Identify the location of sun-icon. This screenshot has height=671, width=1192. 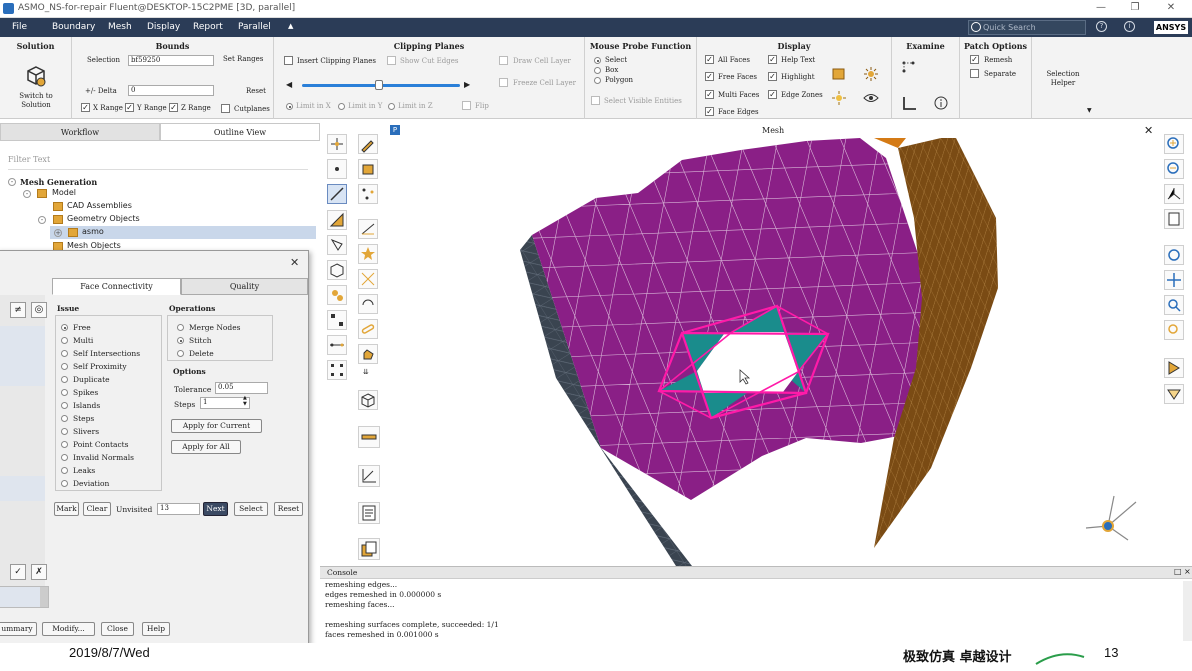
(839, 98).